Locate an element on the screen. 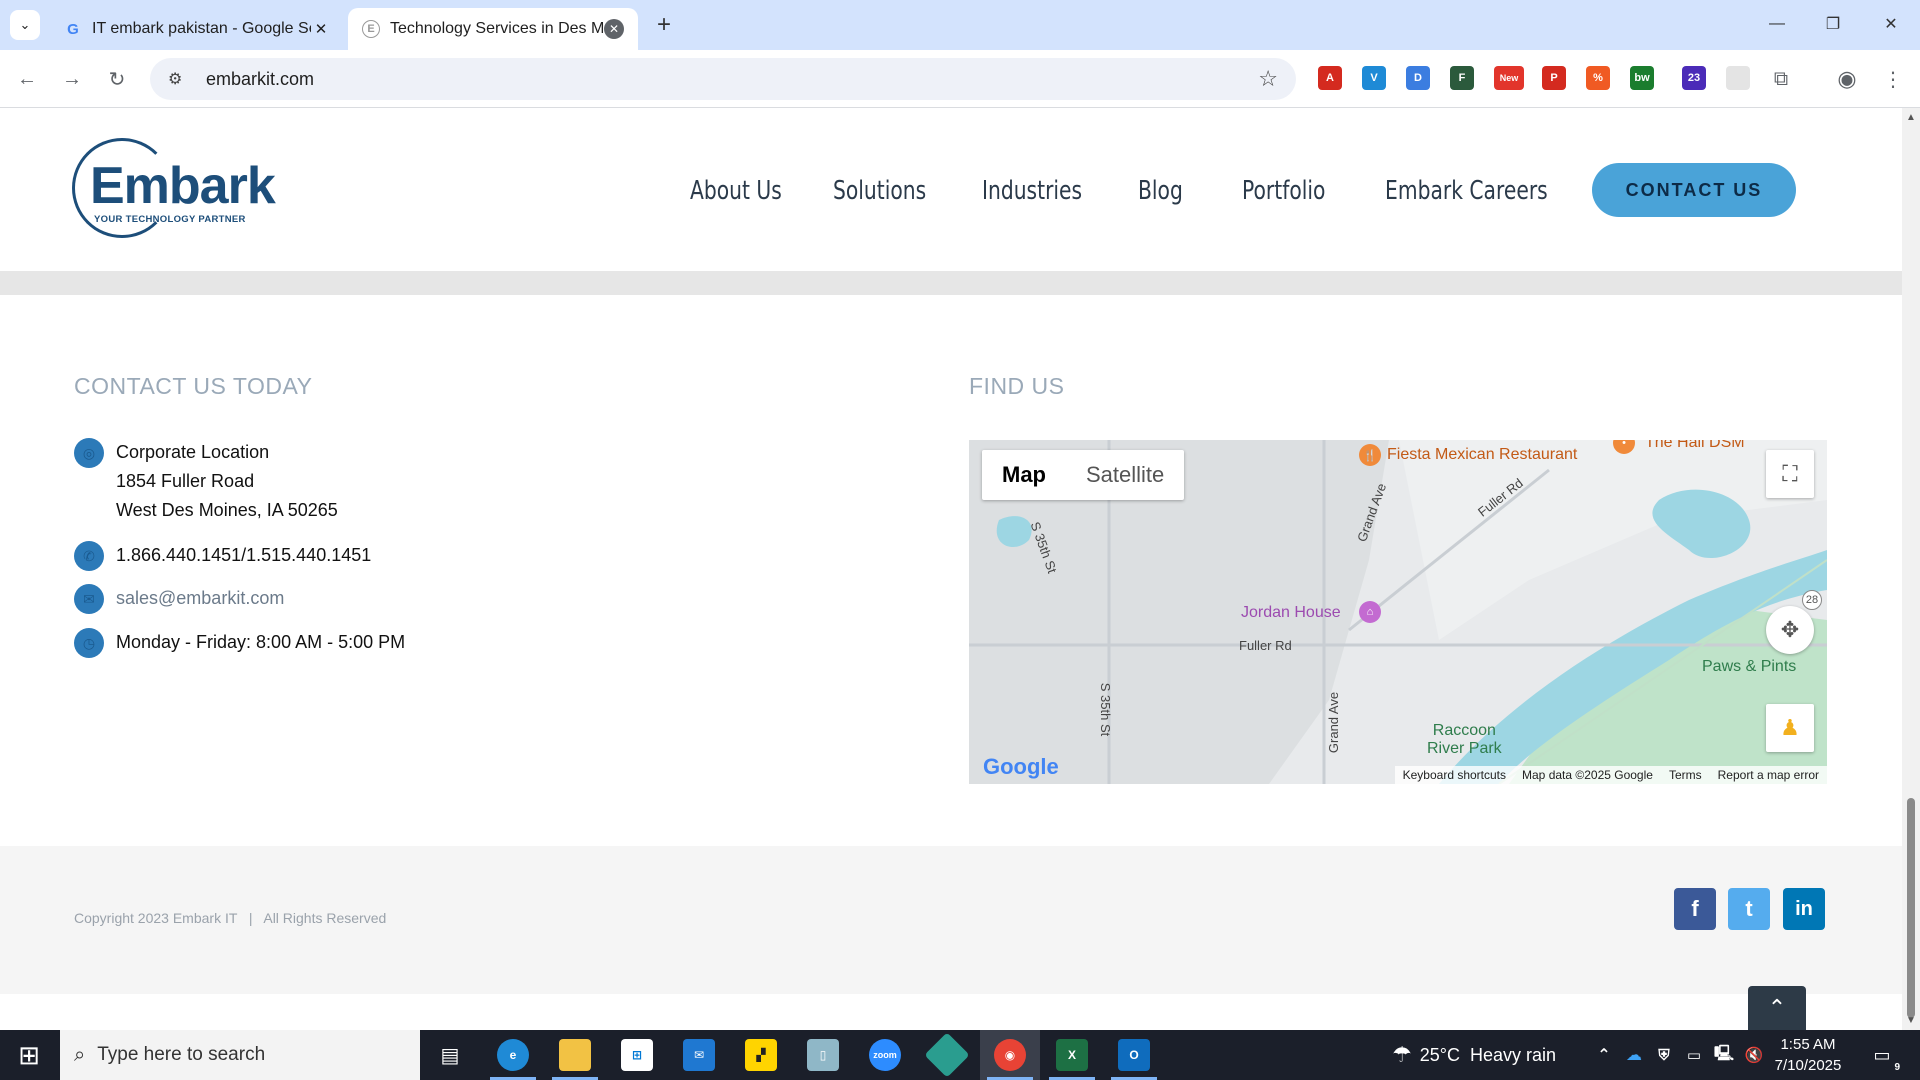  contact-section-title: CONTACT US TODAY is located at coordinates (193, 386).